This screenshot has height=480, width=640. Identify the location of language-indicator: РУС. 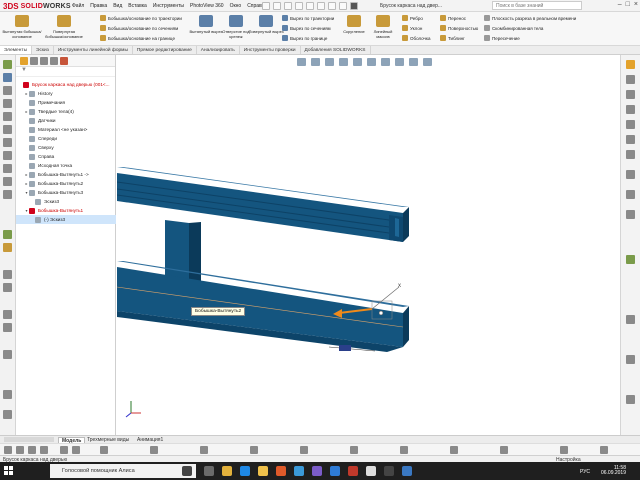
(585, 472).